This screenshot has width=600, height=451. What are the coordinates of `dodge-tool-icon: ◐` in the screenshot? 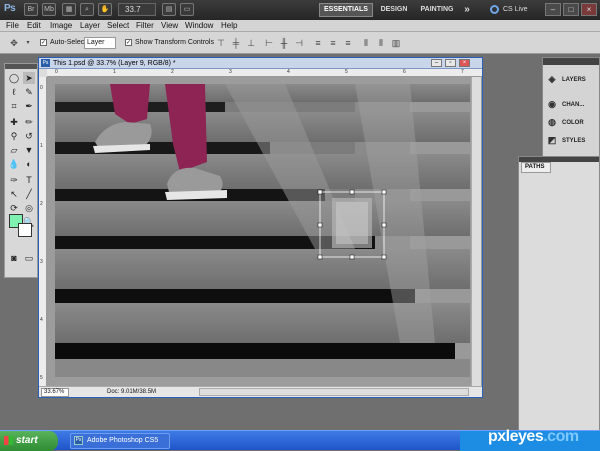 It's located at (29, 164).